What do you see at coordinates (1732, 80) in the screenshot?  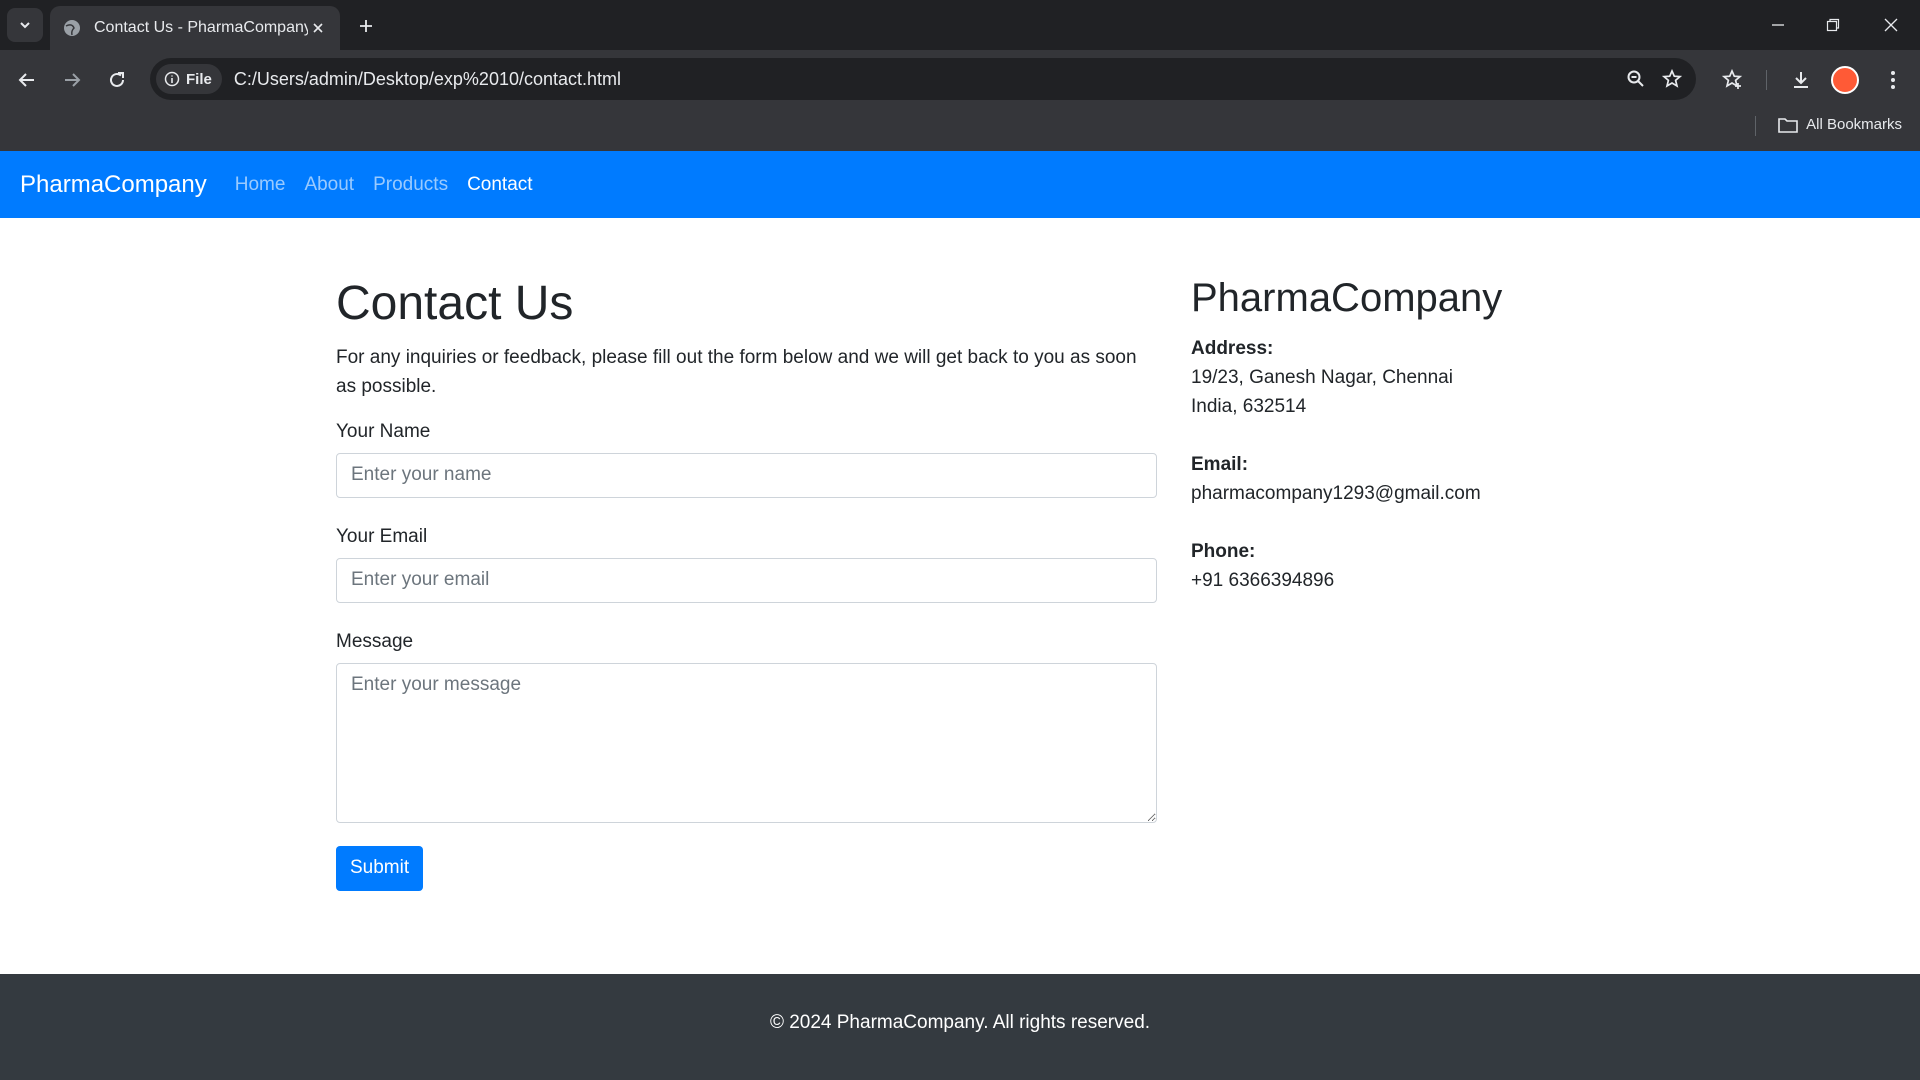 I see `bookmarks-manager-icon` at bounding box center [1732, 80].